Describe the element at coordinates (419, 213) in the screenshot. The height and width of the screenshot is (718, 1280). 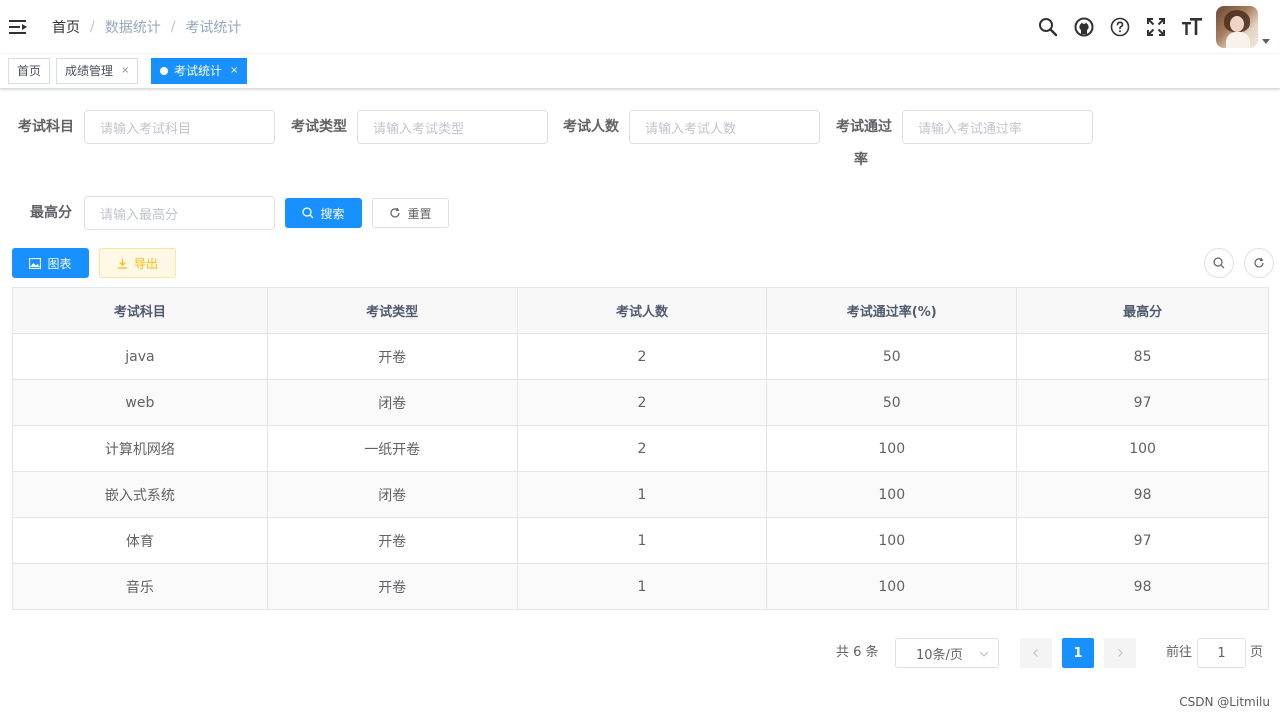
I see `reset-button-label: 重置` at that location.